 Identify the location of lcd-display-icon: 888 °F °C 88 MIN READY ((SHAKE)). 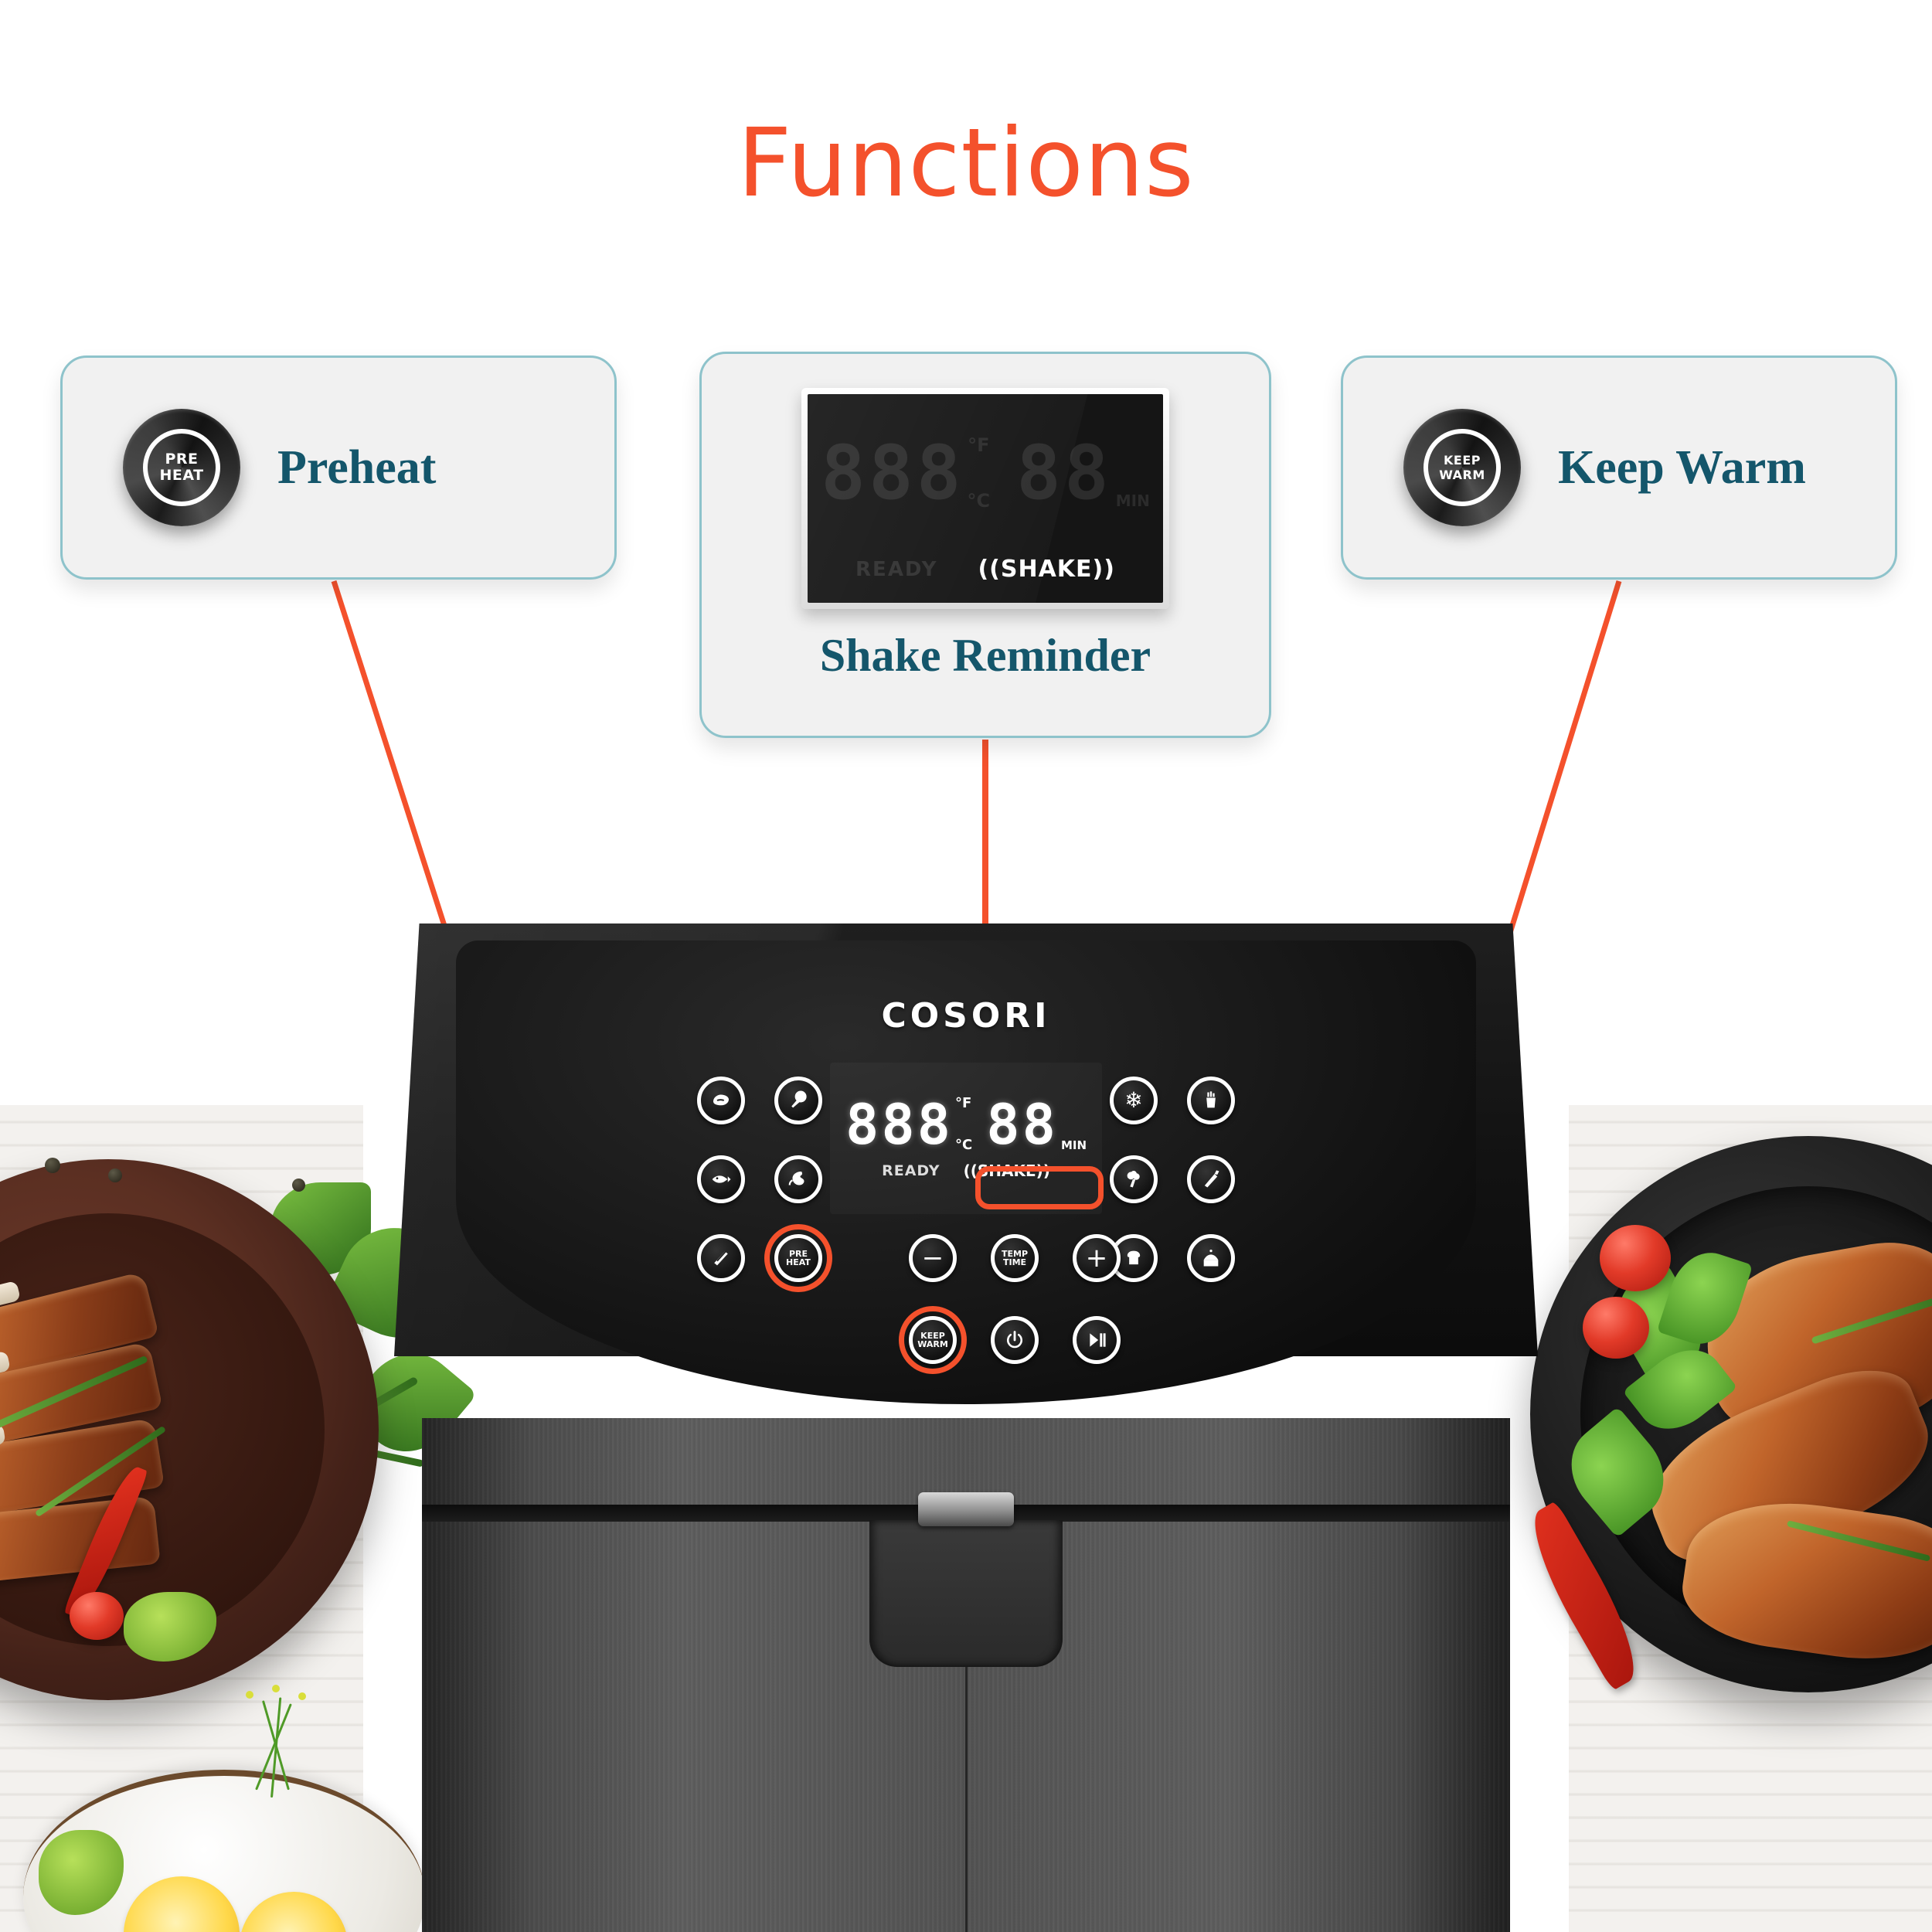
(985, 499).